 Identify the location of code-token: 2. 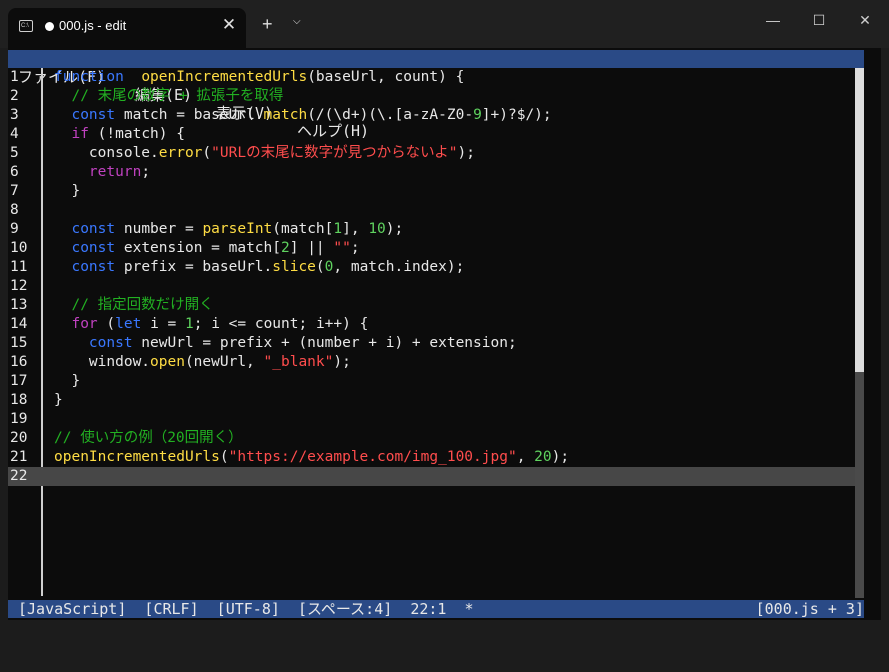
(285, 248).